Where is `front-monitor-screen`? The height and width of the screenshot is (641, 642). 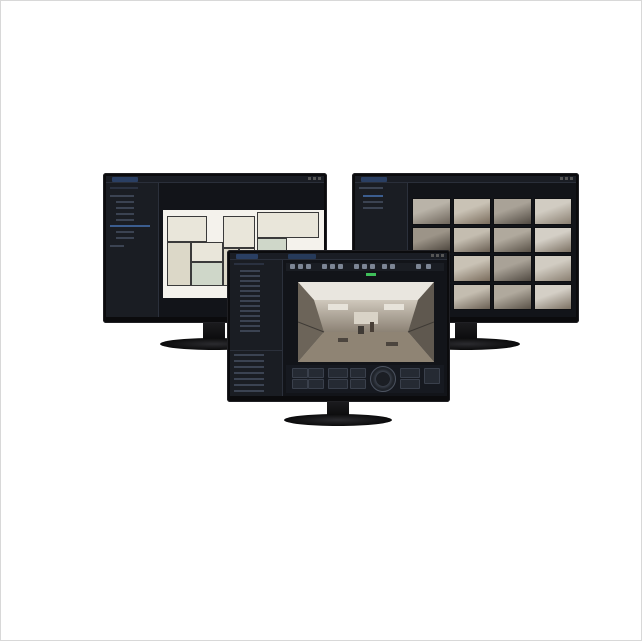
front-monitor-screen is located at coordinates (338, 324).